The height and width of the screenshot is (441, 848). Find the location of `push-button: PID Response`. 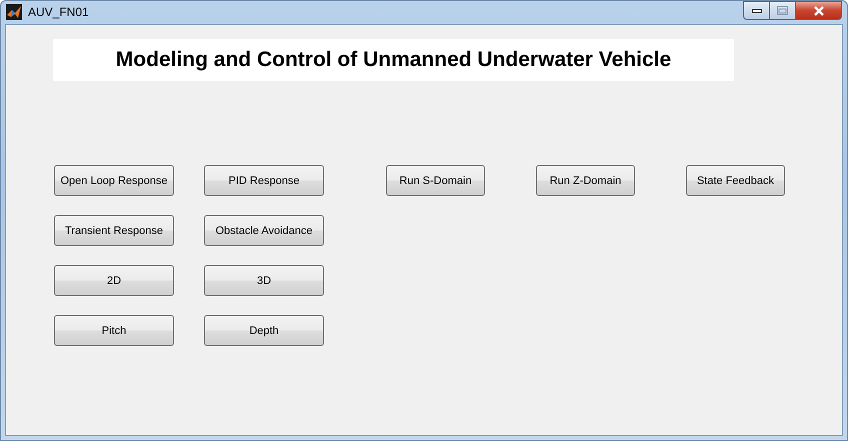

push-button: PID Response is located at coordinates (264, 180).